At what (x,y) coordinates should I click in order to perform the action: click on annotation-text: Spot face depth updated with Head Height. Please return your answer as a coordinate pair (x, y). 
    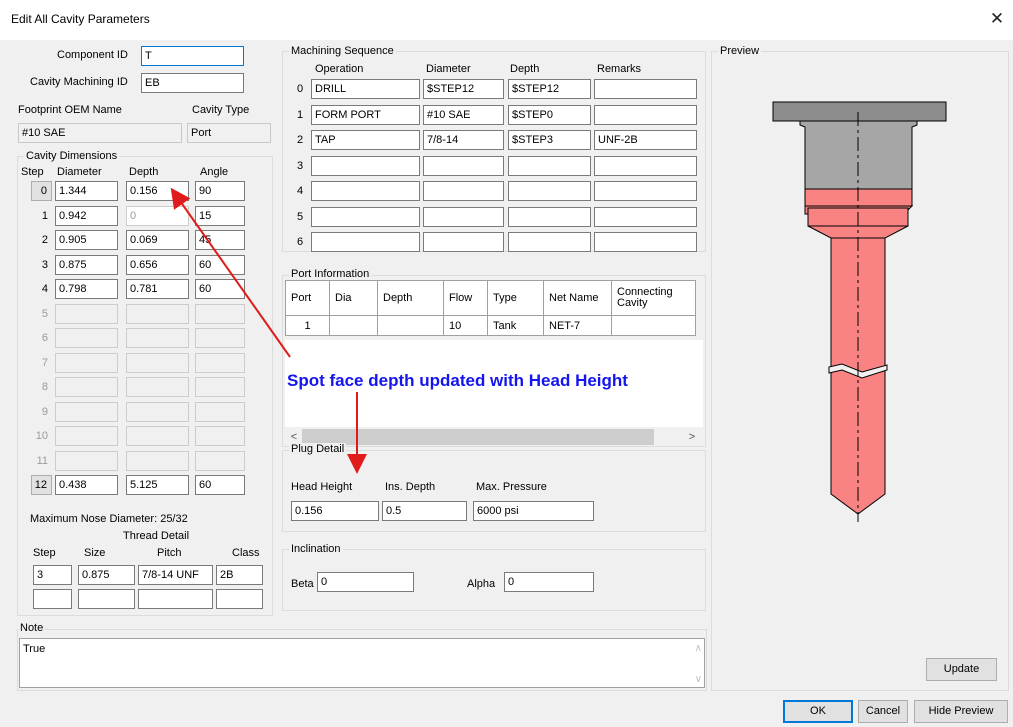
    Looking at the image, I should click on (457, 380).